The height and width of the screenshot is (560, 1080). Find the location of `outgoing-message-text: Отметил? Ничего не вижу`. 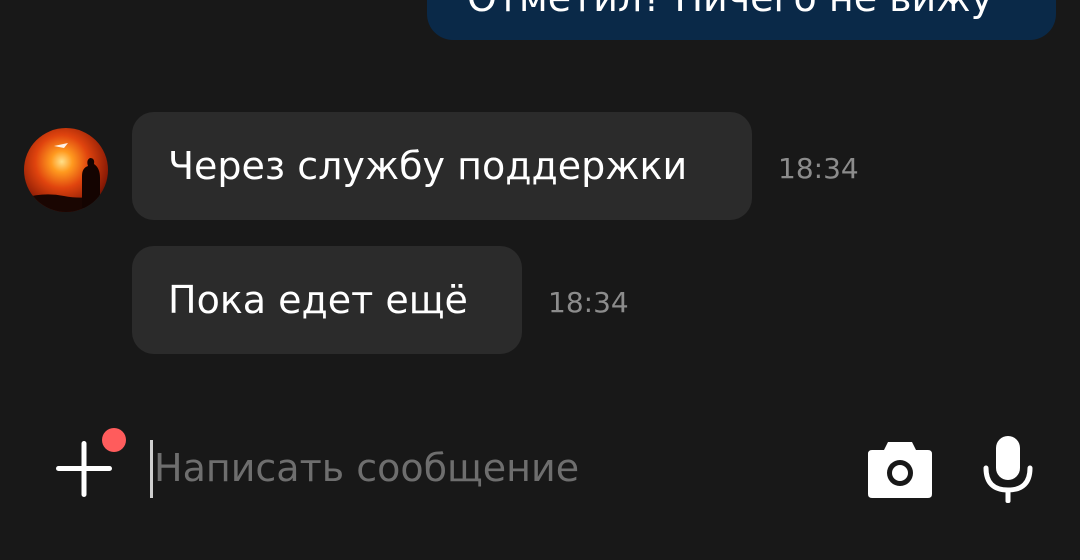

outgoing-message-text: Отметил? Ничего не вижу is located at coordinates (730, 10).